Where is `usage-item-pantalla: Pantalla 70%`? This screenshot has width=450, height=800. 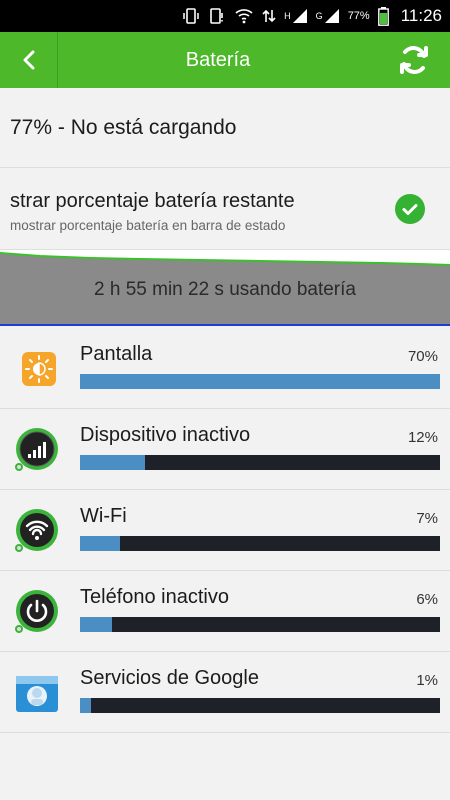 usage-item-pantalla: Pantalla 70% is located at coordinates (225, 368).